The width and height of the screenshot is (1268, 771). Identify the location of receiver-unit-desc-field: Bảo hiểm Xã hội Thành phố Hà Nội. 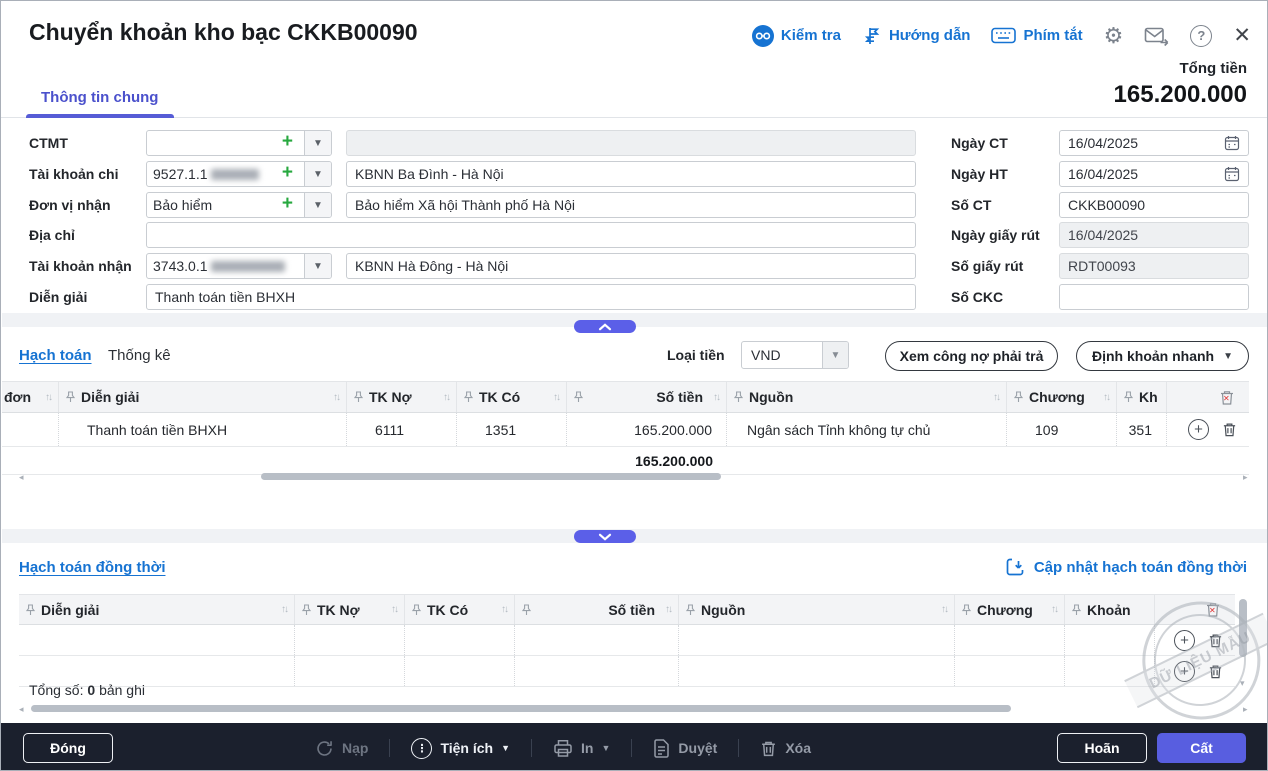
(631, 205).